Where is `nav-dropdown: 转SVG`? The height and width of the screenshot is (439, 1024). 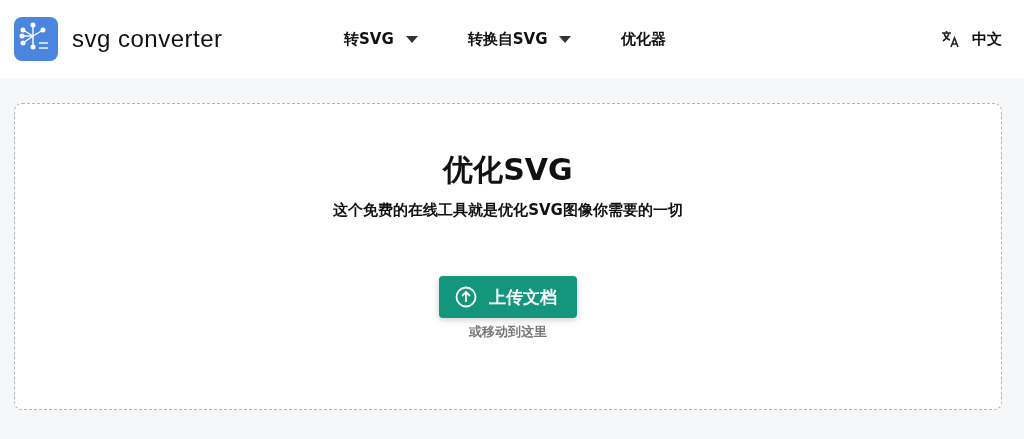 nav-dropdown: 转SVG is located at coordinates (381, 39).